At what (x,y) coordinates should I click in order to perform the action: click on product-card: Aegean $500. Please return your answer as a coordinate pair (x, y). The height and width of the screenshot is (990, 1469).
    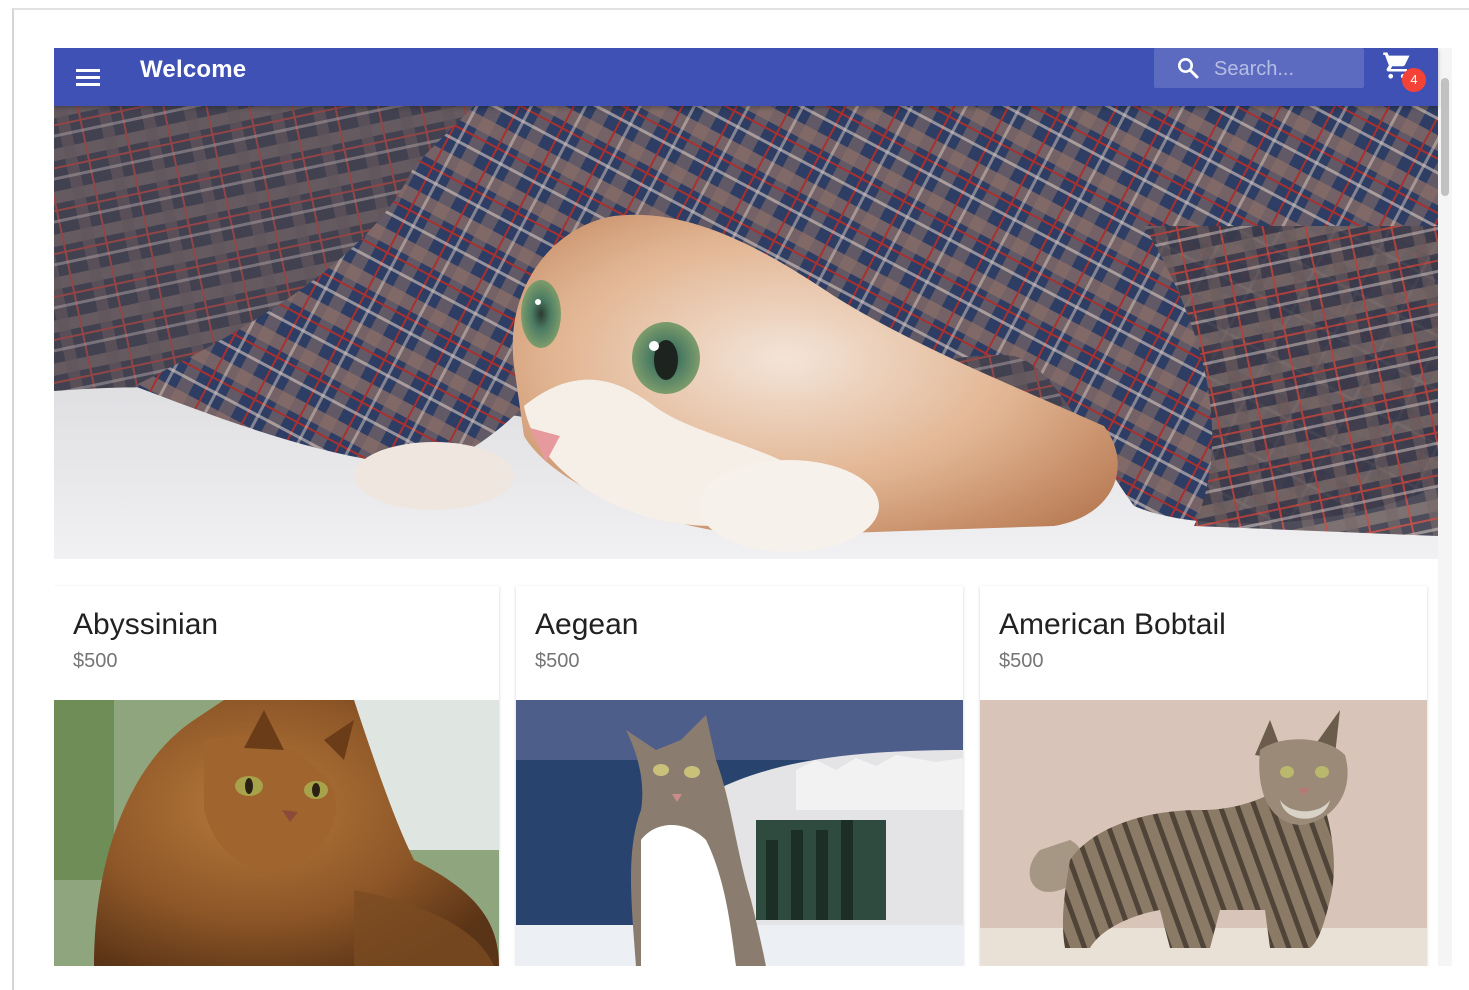
    Looking at the image, I should click on (739, 776).